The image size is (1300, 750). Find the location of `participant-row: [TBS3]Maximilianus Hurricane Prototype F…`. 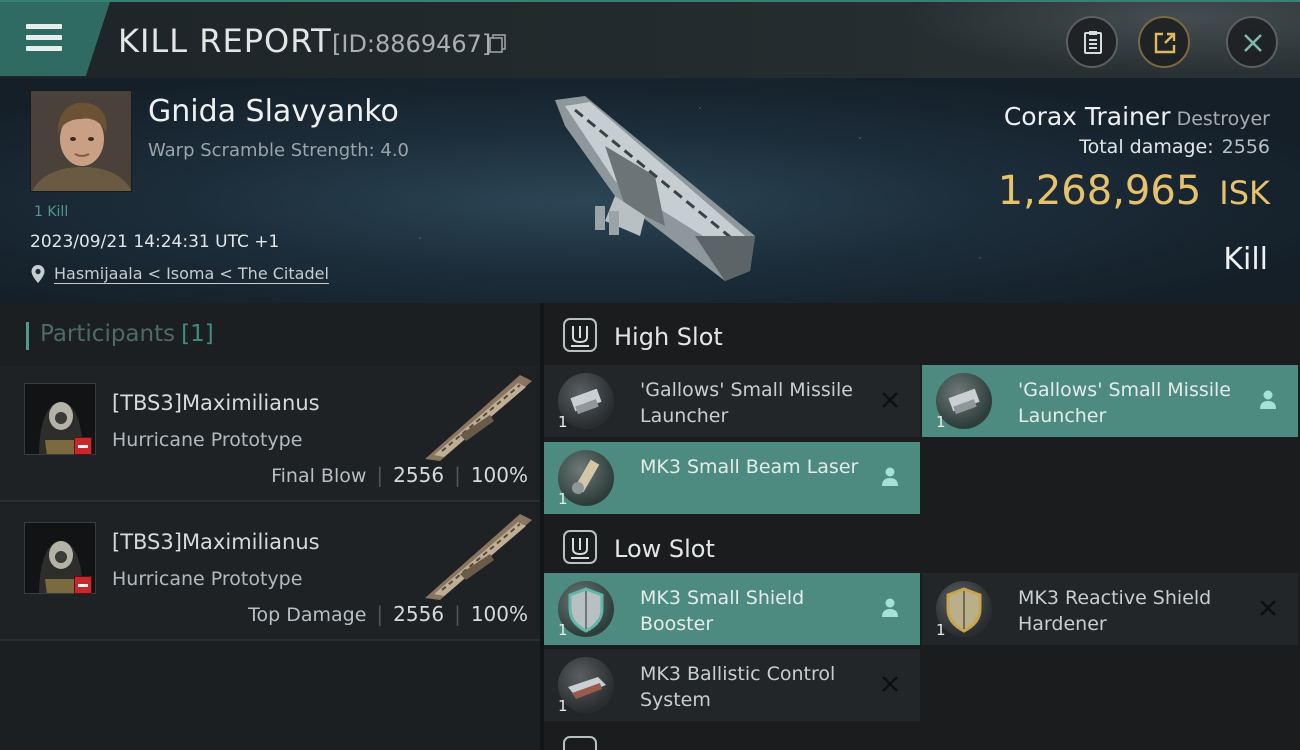

participant-row: [TBS3]Maximilianus Hurricane Prototype F… is located at coordinates (270, 433).